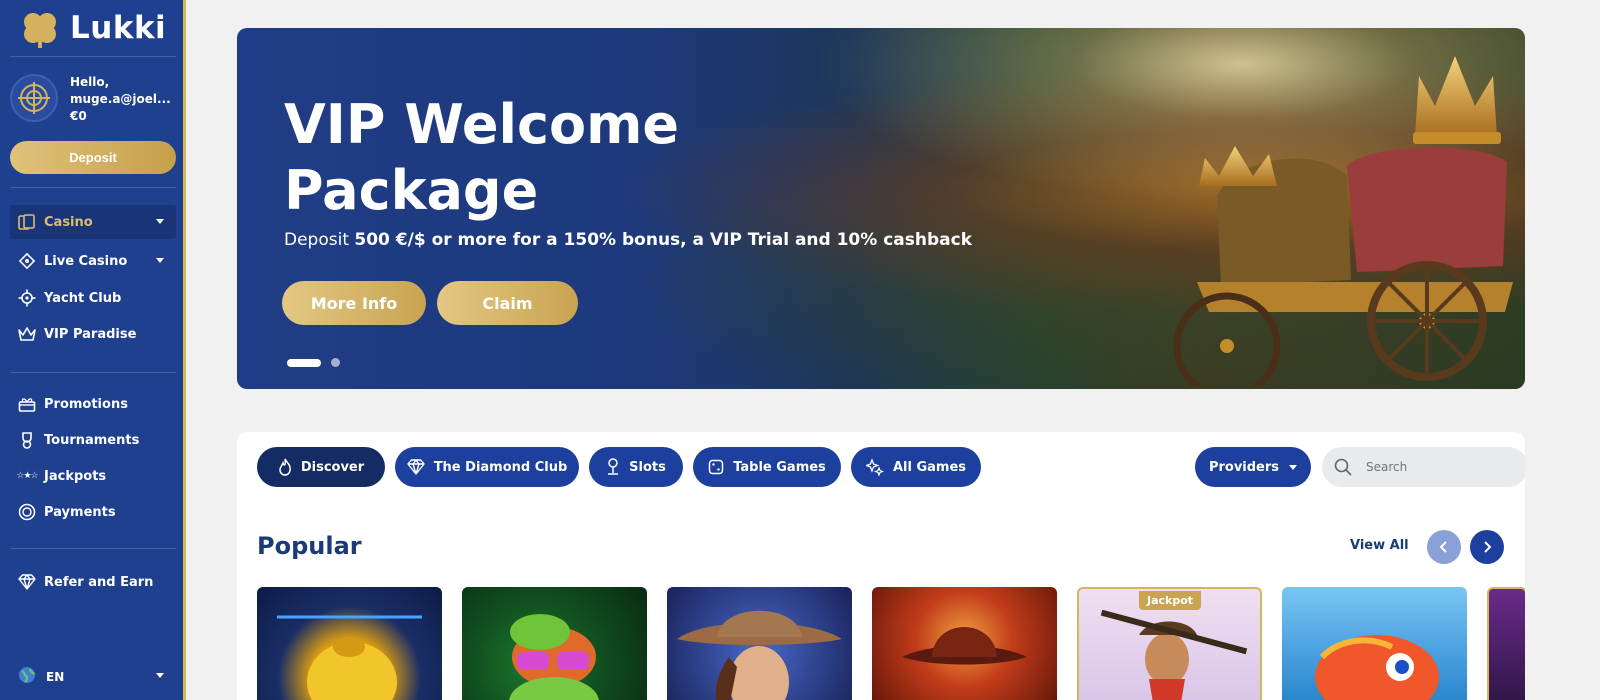 The image size is (1600, 700). Describe the element at coordinates (309, 546) in the screenshot. I see `section-title: Popular` at that location.